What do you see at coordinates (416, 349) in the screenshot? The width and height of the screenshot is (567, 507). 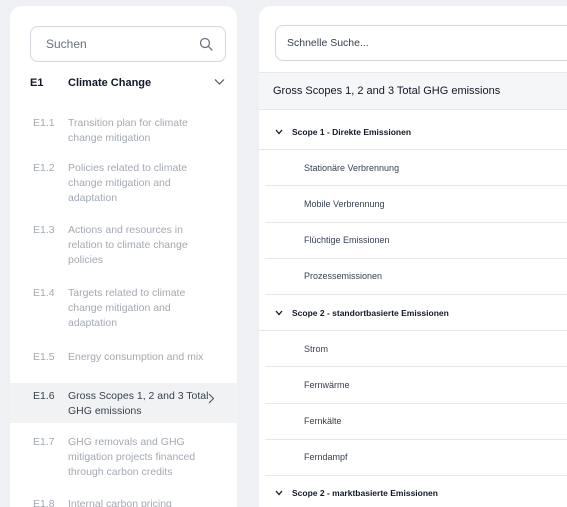 I see `list-item: Strom` at bounding box center [416, 349].